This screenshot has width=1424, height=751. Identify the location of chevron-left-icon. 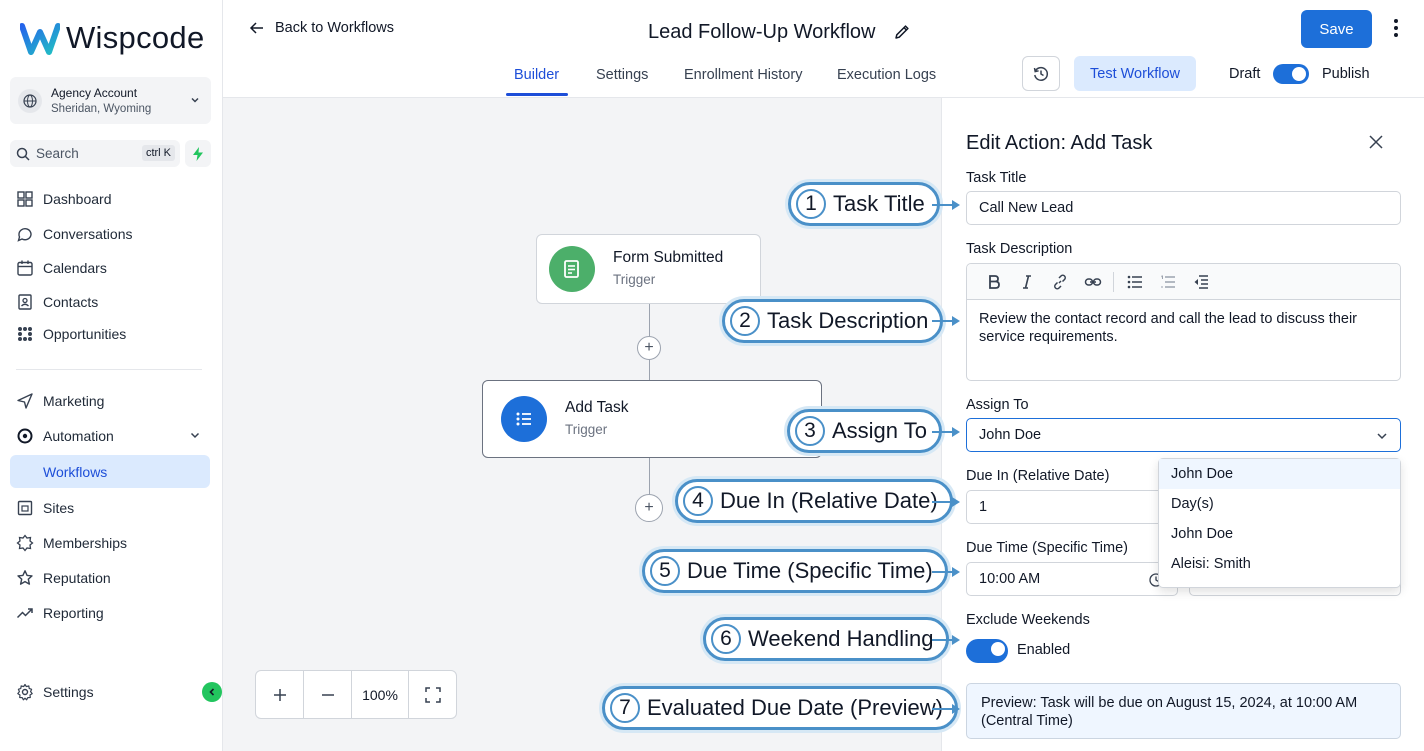
(212, 692).